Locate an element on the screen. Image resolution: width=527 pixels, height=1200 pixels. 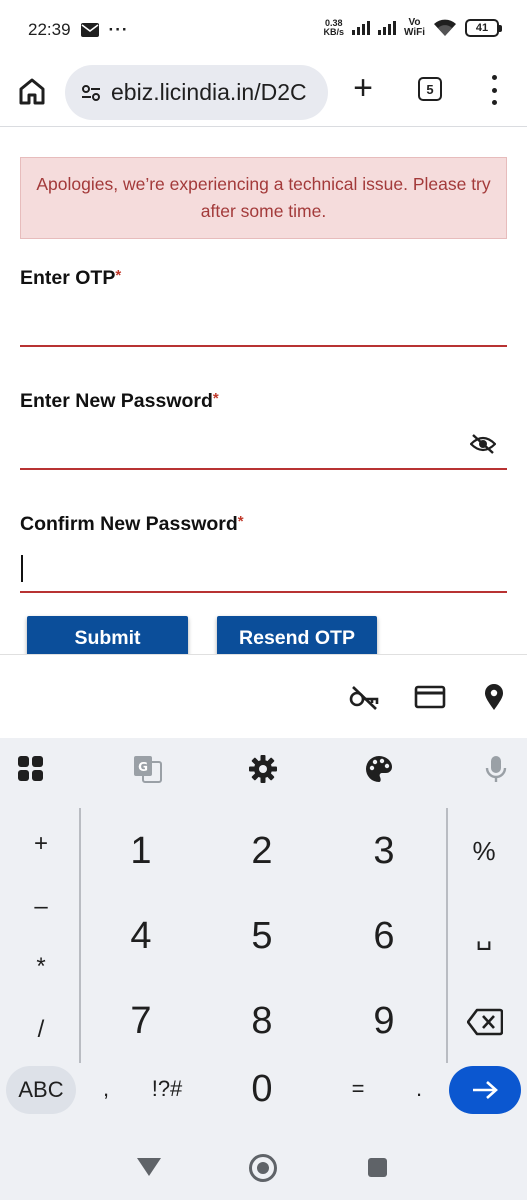
submit-button: Submit is located at coordinates (107, 635).